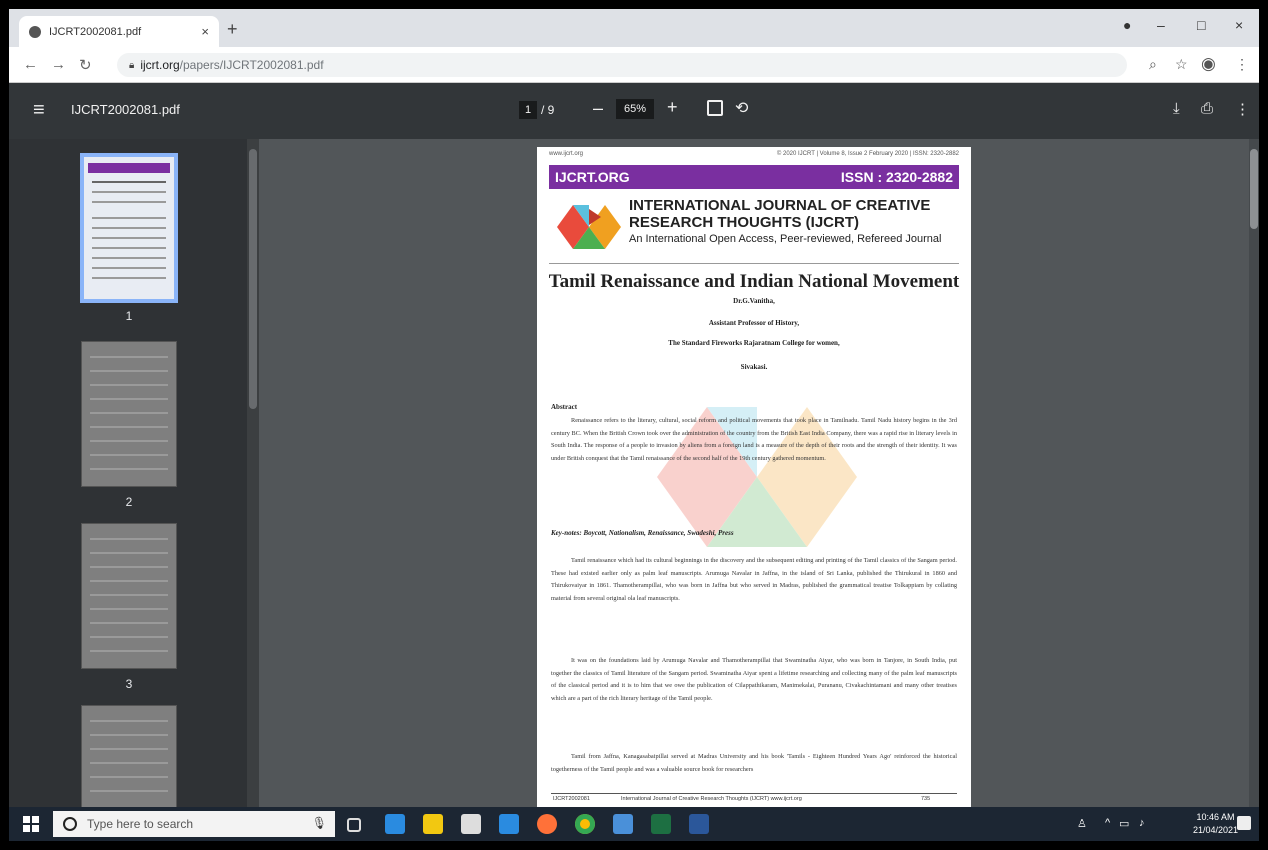 This screenshot has height=850, width=1268. Describe the element at coordinates (715, 108) in the screenshot. I see `fit-to-page-icon` at that location.